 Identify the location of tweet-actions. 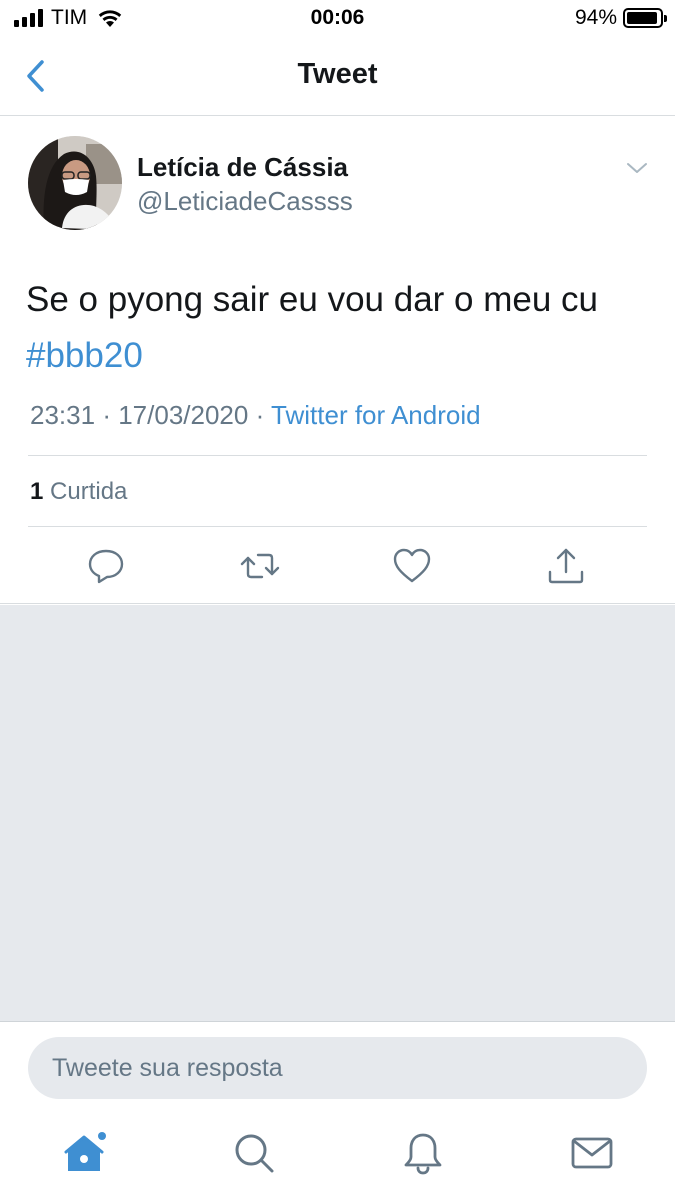
(337, 566).